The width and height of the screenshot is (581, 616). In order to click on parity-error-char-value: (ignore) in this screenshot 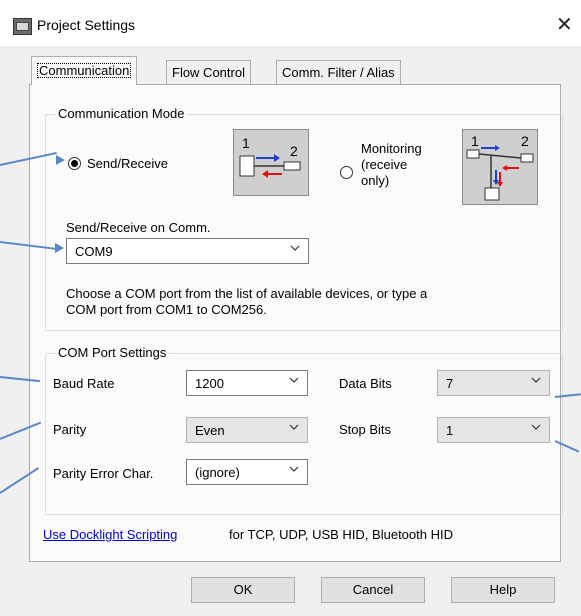, I will do `click(217, 472)`.